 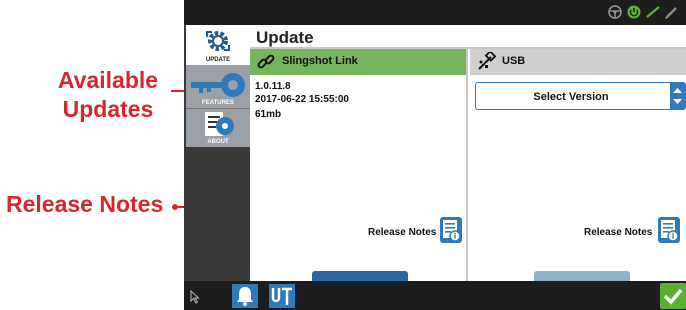 What do you see at coordinates (245, 297) in the screenshot?
I see `bell-icon` at bounding box center [245, 297].